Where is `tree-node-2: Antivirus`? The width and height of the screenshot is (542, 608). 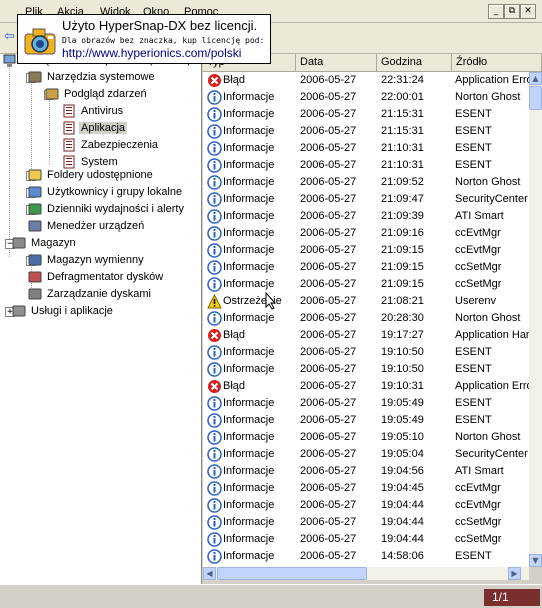 tree-node-2: Antivirus is located at coordinates (100, 111).